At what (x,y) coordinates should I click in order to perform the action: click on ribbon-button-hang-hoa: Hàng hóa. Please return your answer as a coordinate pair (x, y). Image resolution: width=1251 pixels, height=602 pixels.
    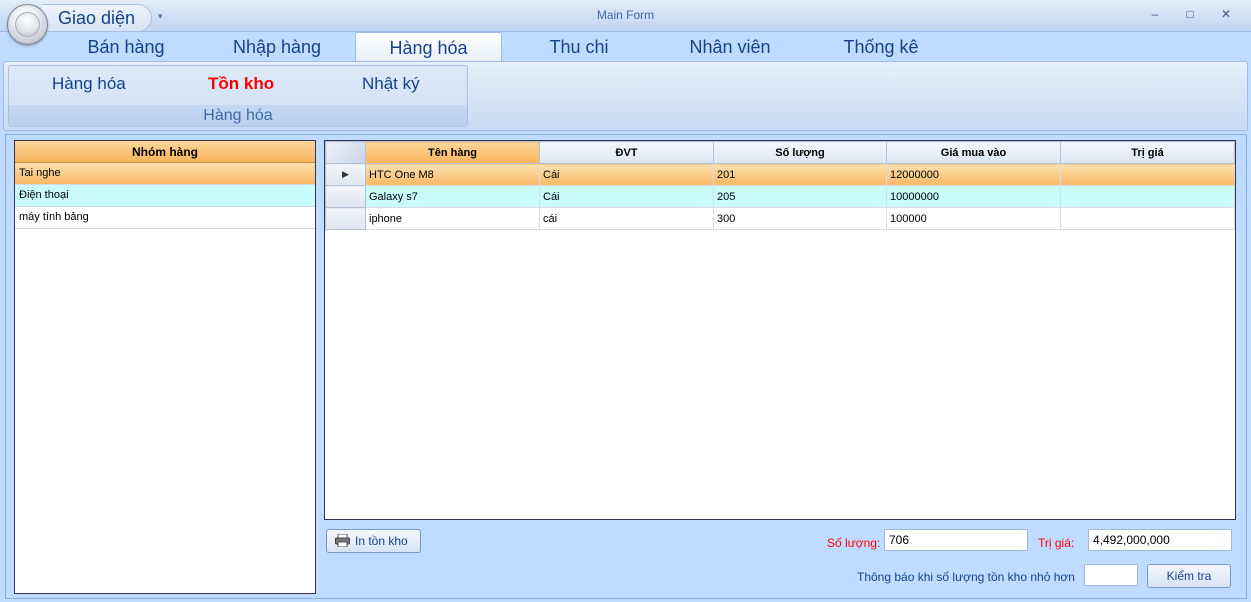
    Looking at the image, I should click on (89, 84).